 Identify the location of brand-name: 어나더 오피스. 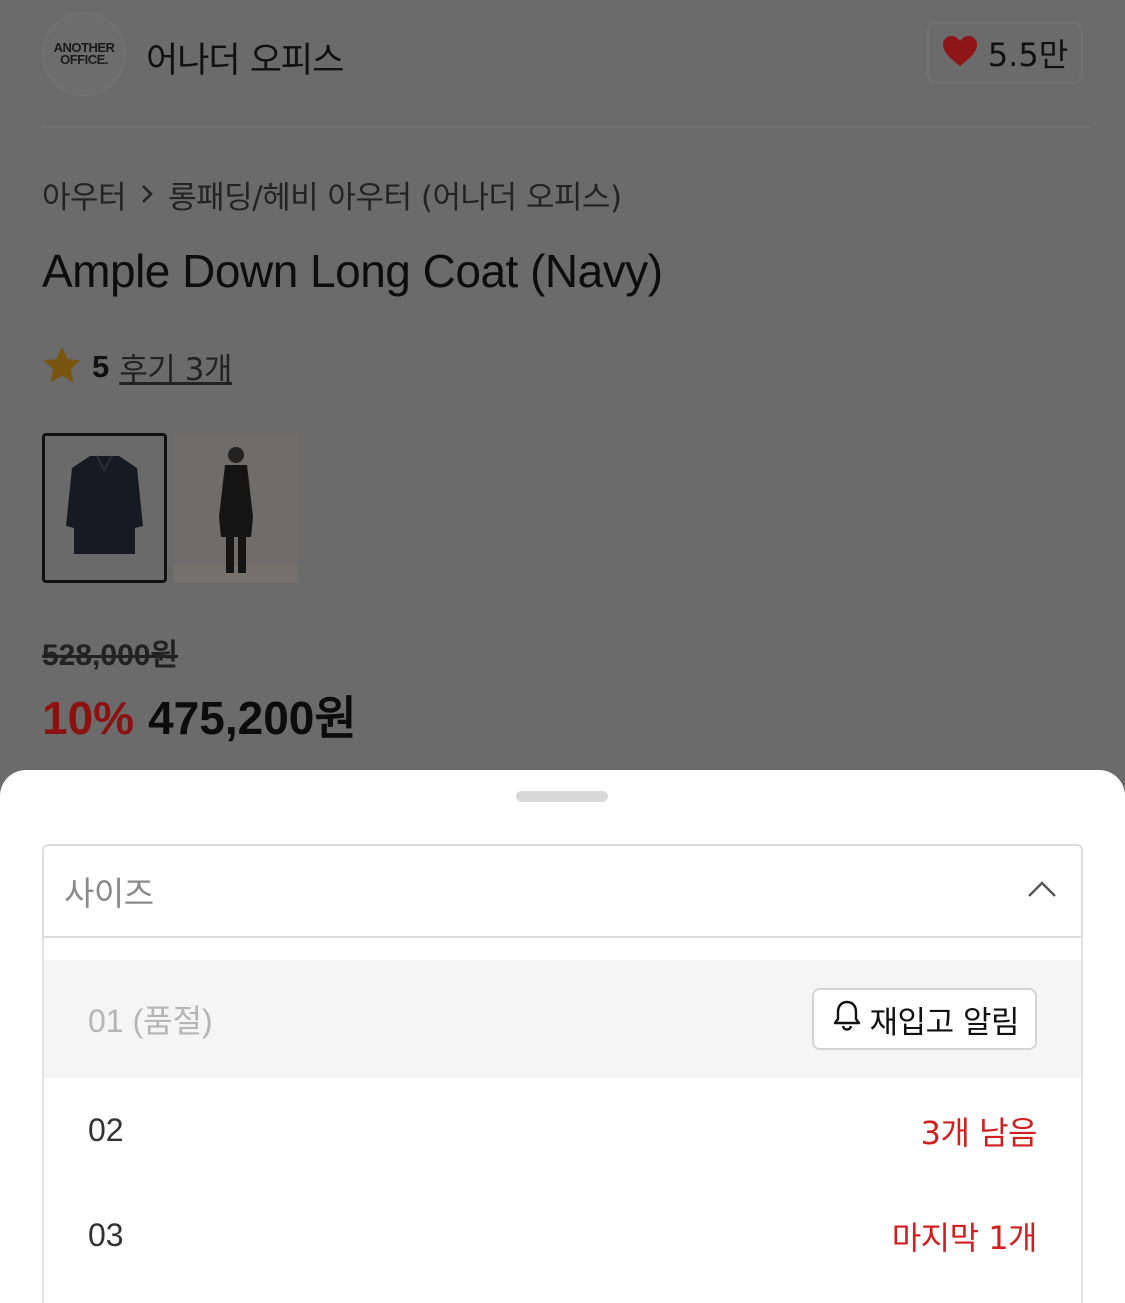
(245, 57).